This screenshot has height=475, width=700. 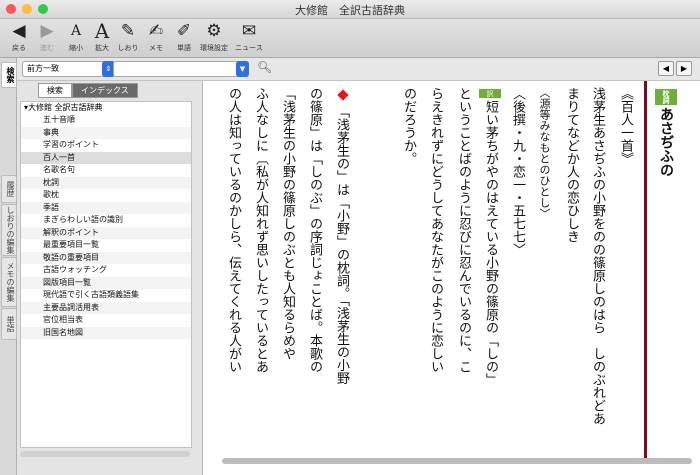 What do you see at coordinates (233, 230) in the screenshot?
I see `note-line-5: の人は知っているのかしら、伝えてくれる人がい` at bounding box center [233, 230].